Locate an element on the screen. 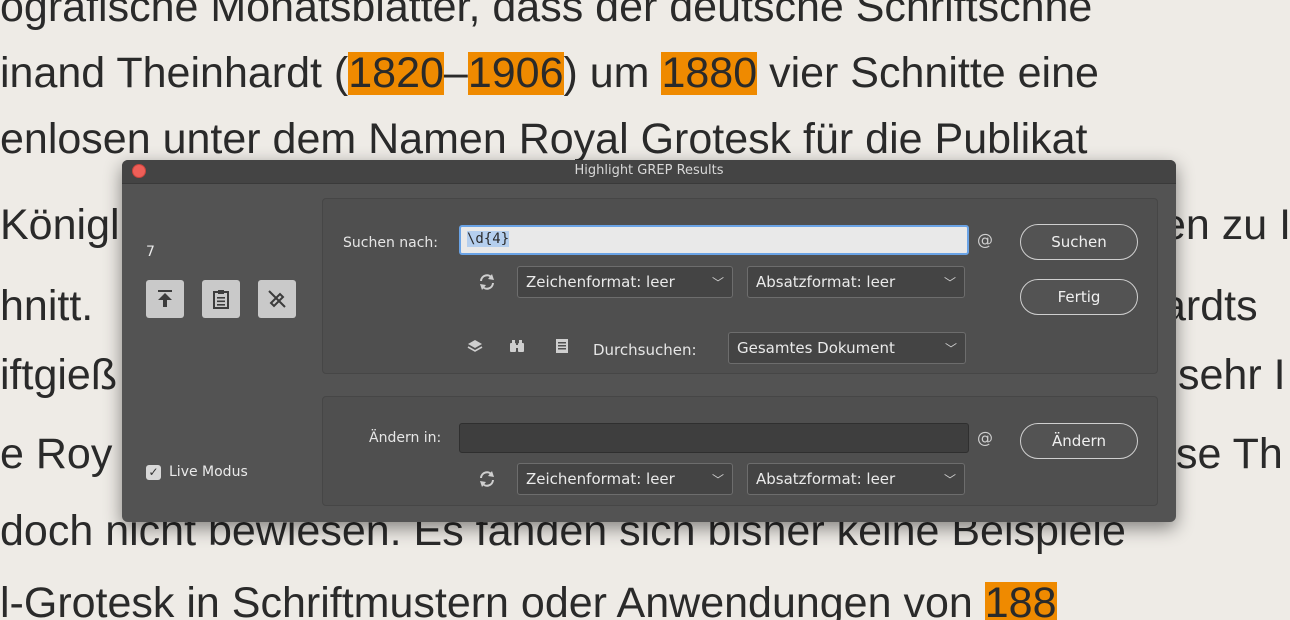 This screenshot has height=620, width=1290. live-mode-checkbox: ✓ is located at coordinates (153, 472).